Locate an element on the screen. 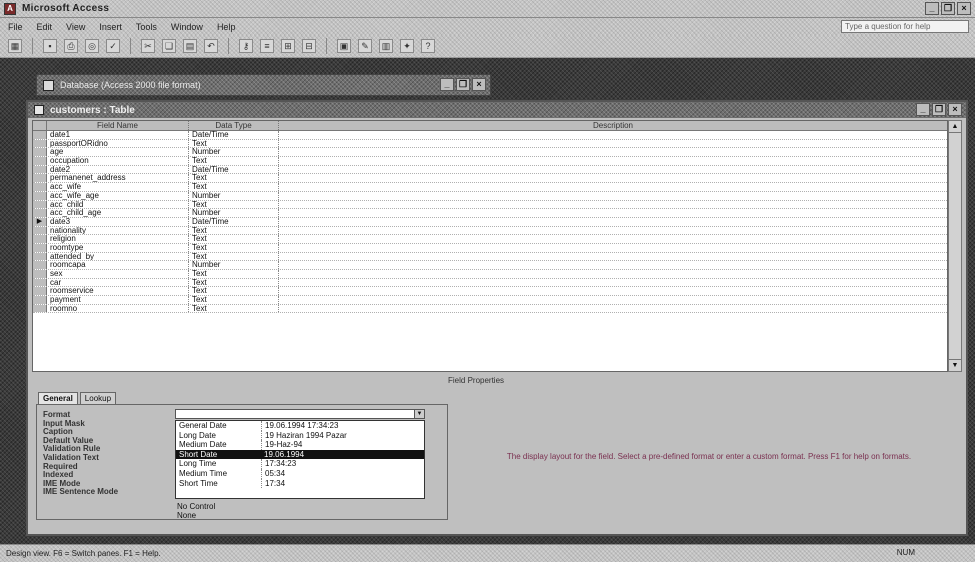 The height and width of the screenshot is (562, 975). format-option: General Date 19.06.1994 17:34:23 is located at coordinates (300, 426).